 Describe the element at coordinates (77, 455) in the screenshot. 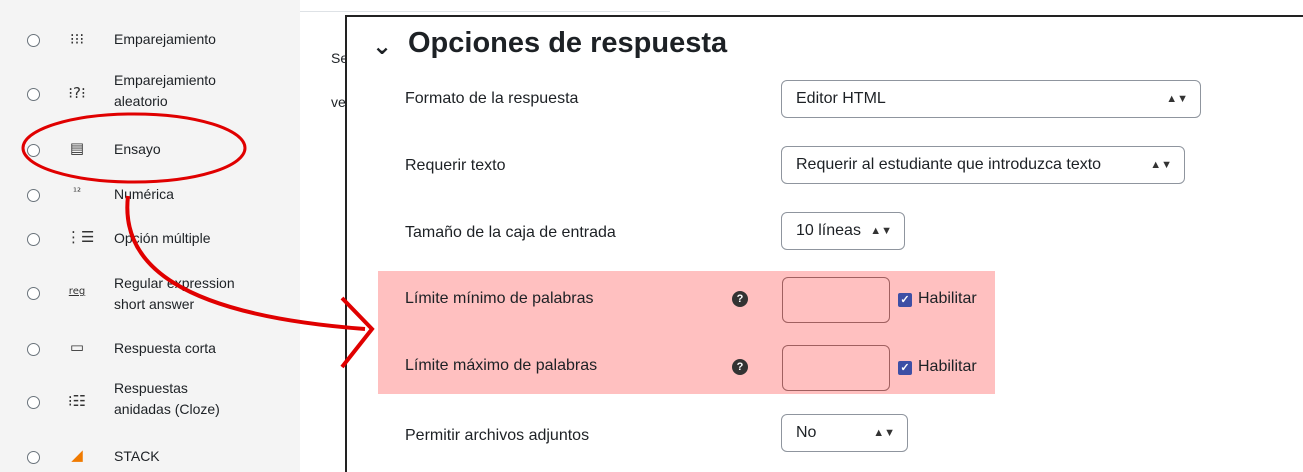

I see `stack-icon: ◢` at that location.